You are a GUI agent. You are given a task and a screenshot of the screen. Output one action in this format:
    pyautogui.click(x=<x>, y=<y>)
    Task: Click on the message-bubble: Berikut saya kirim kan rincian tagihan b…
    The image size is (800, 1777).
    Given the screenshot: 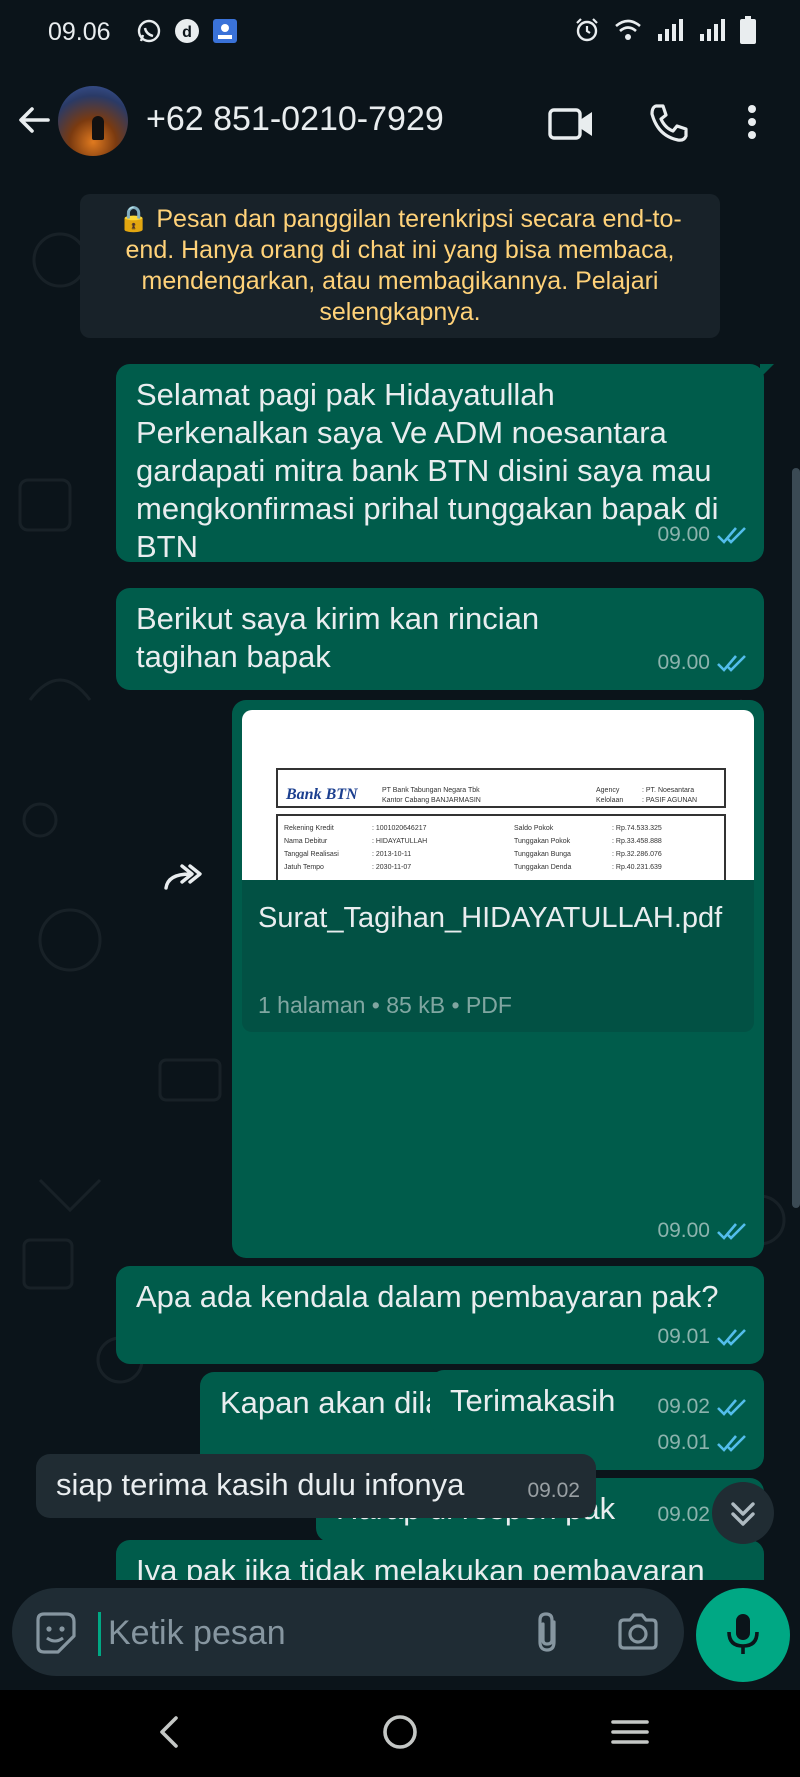 What is the action you would take?
    pyautogui.click(x=440, y=639)
    